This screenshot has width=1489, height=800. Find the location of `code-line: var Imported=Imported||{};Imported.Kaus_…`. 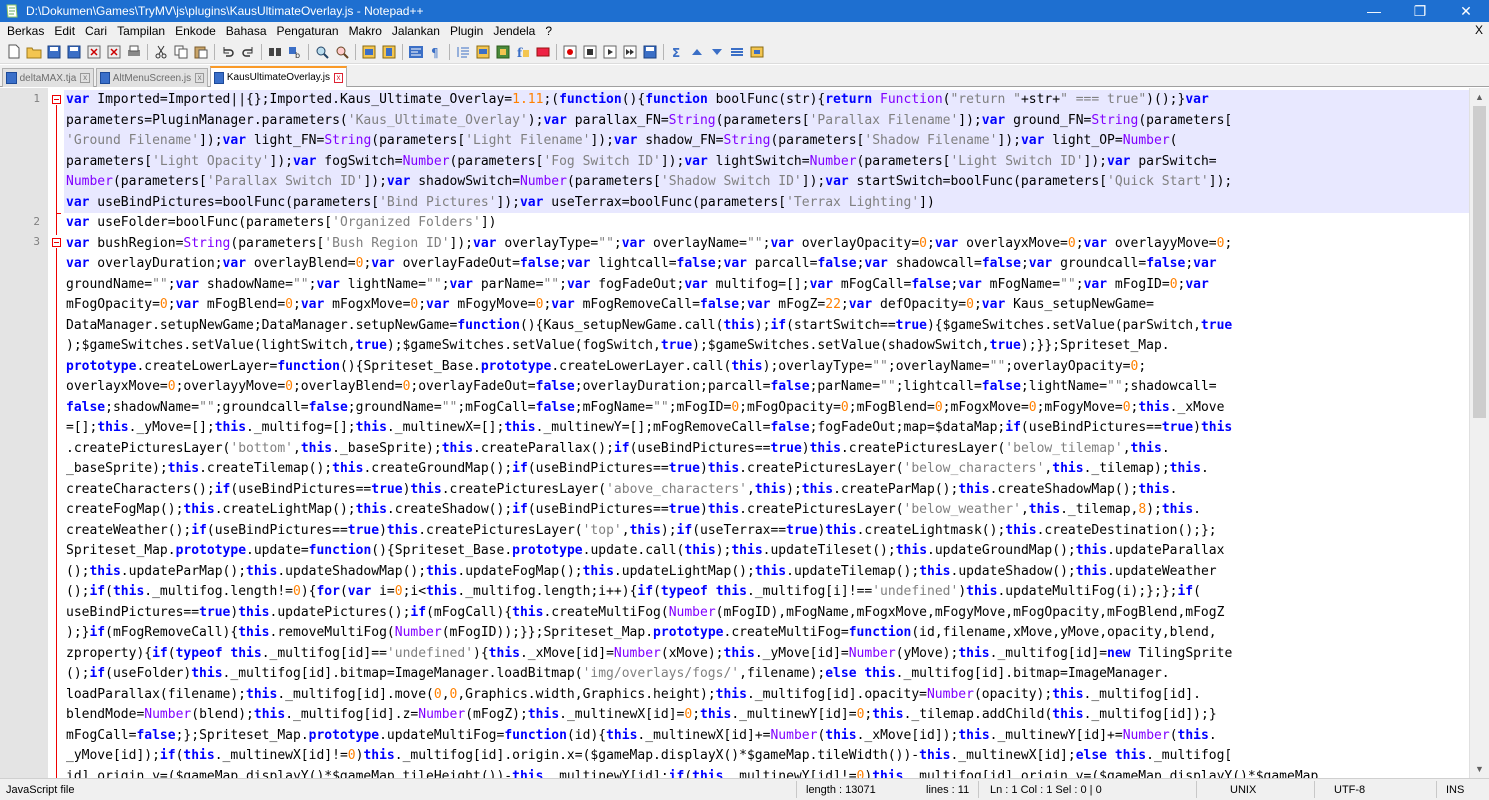

code-line: var Imported=Imported||{};Imported.Kaus_… is located at coordinates (766, 100).